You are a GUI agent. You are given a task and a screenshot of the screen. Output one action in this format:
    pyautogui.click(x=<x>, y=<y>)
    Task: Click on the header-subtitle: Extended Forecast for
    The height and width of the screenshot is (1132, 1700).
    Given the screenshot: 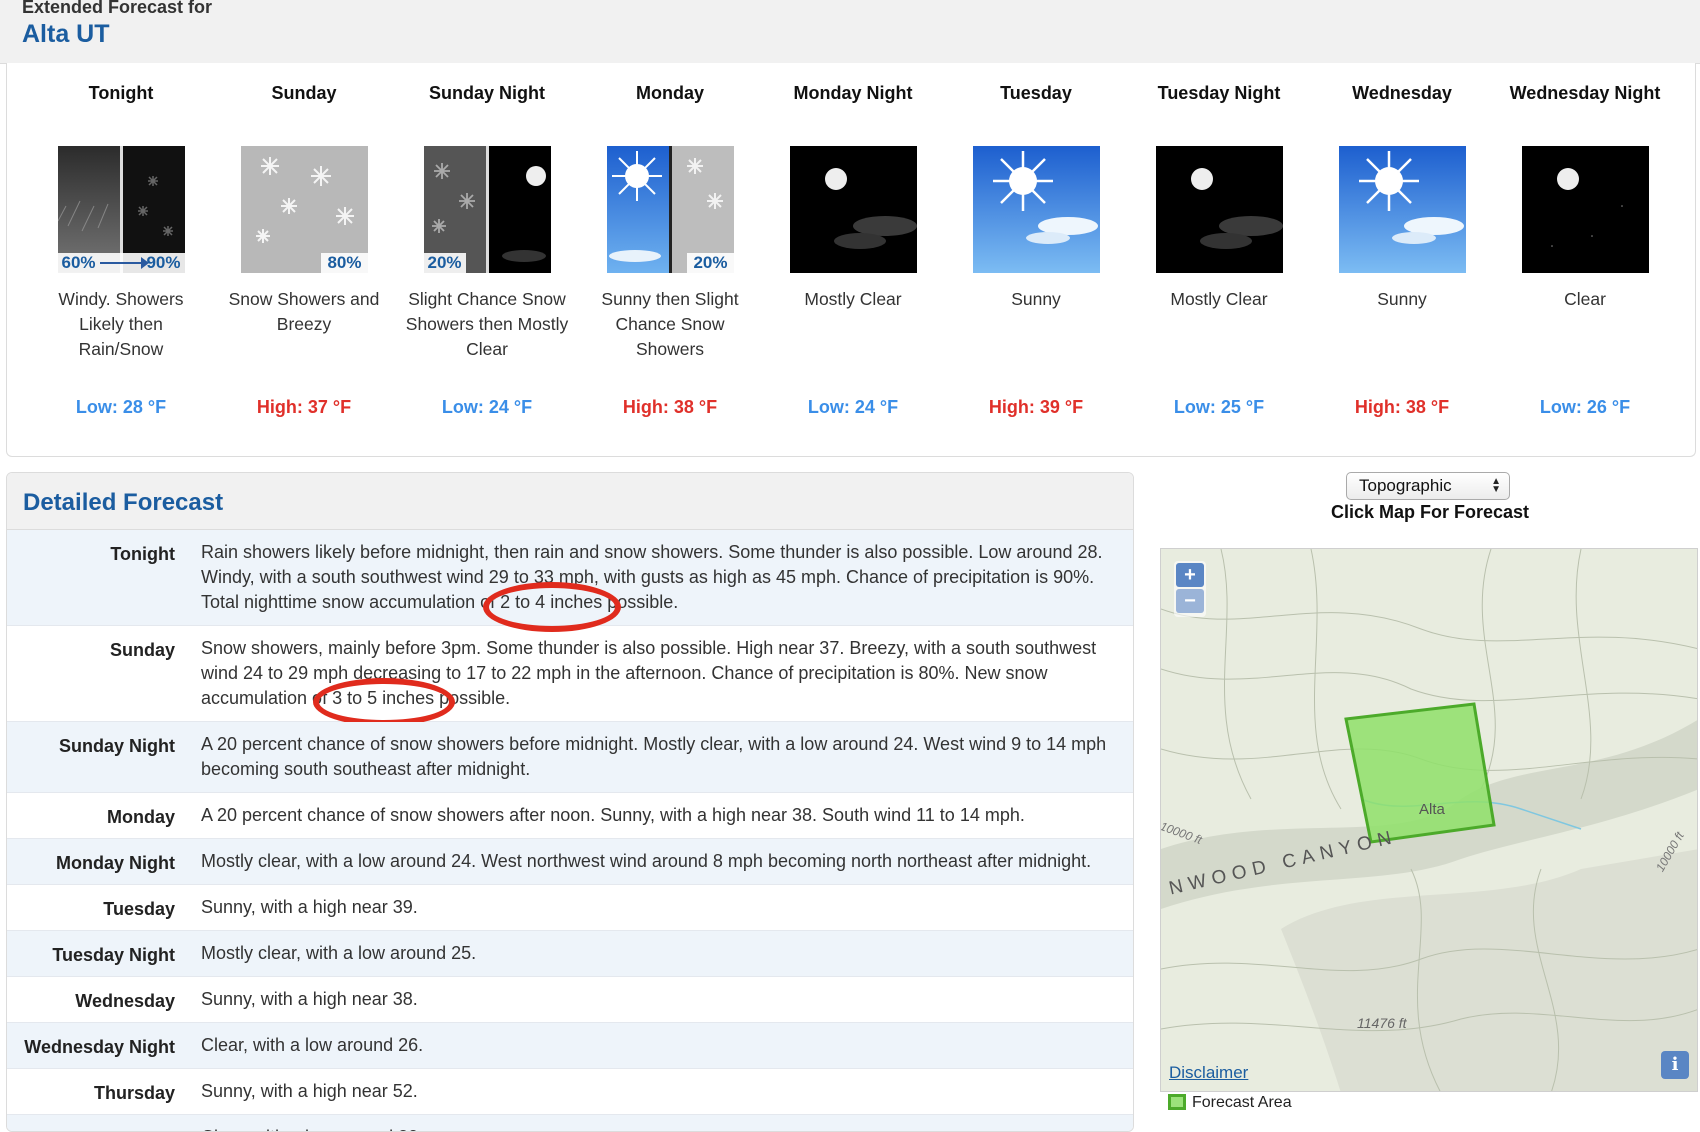 What is the action you would take?
    pyautogui.click(x=117, y=8)
    